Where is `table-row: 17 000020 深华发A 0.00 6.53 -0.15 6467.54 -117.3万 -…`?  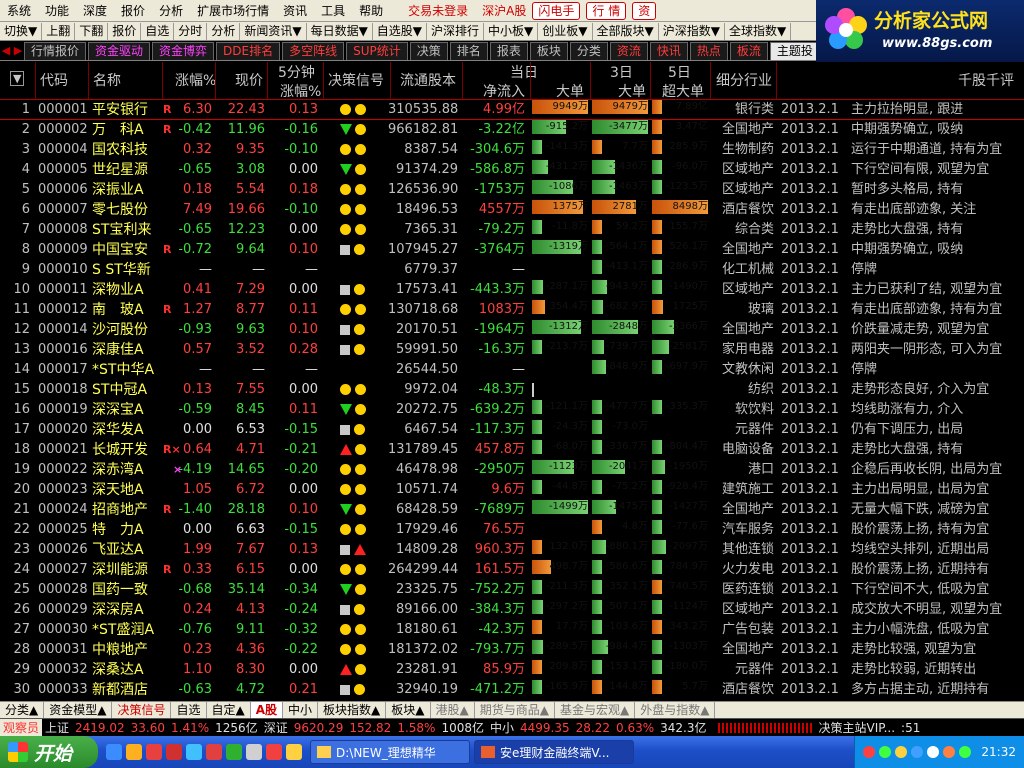 table-row: 17 000020 深华发A 0.00 6.53 -0.15 6467.54 -117.3万 -… is located at coordinates (512, 430).